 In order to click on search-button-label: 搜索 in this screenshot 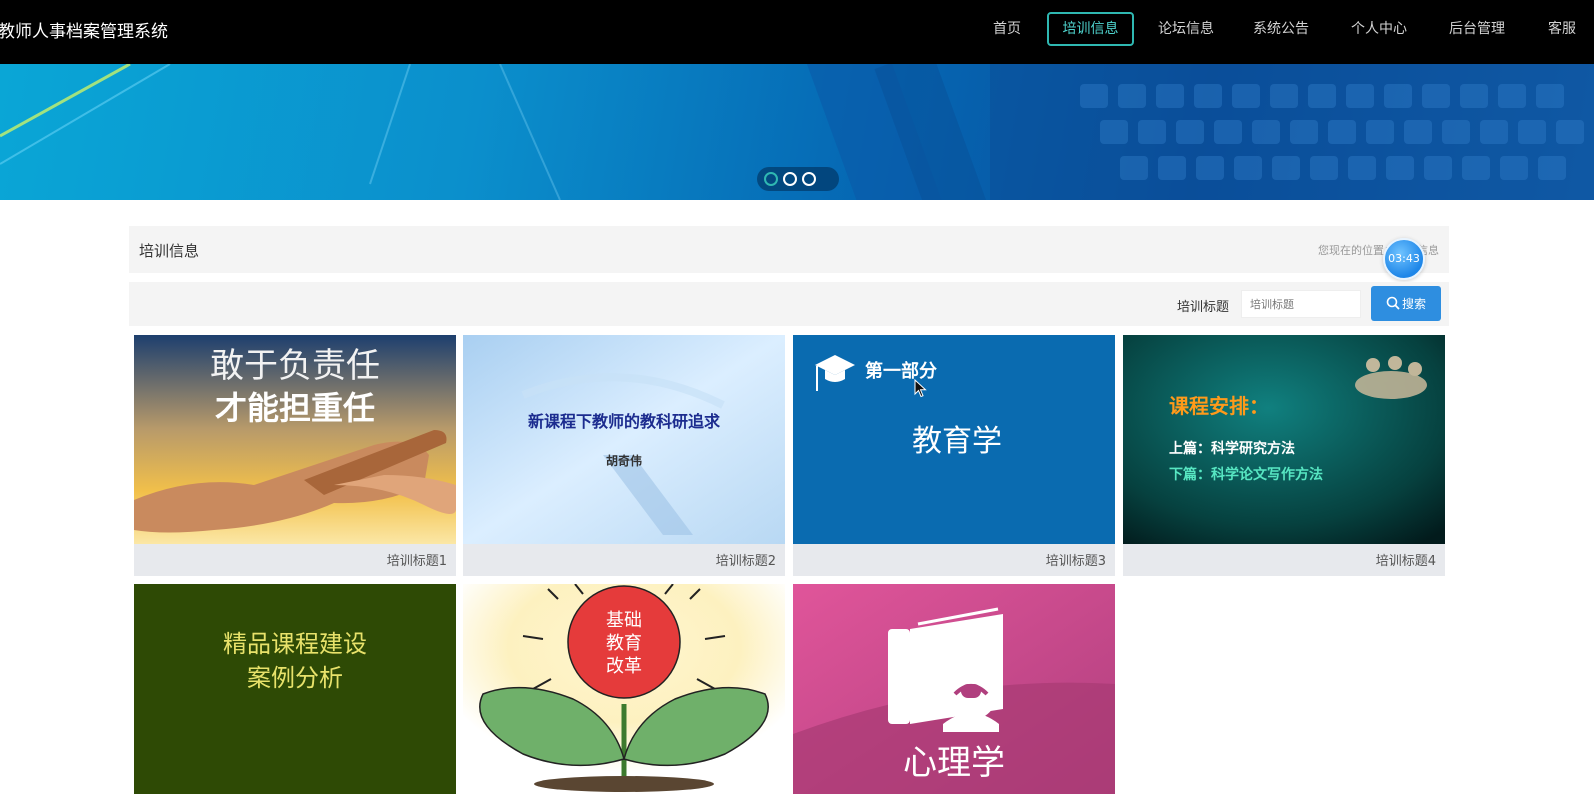, I will do `click(1413, 303)`.